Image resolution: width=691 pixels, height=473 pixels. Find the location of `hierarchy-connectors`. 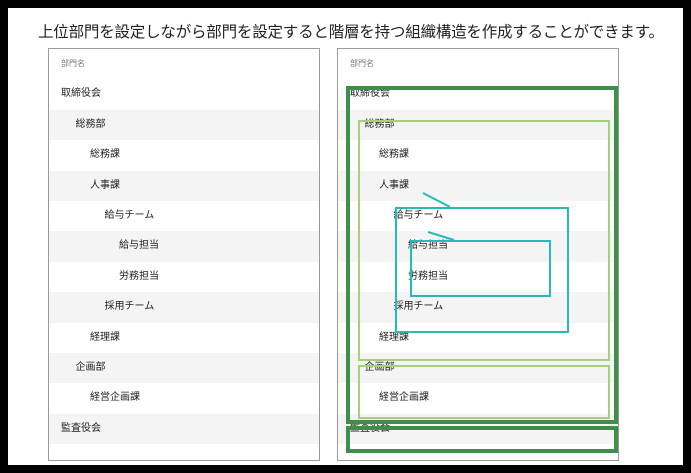

hierarchy-connectors is located at coordinates (438, 216).